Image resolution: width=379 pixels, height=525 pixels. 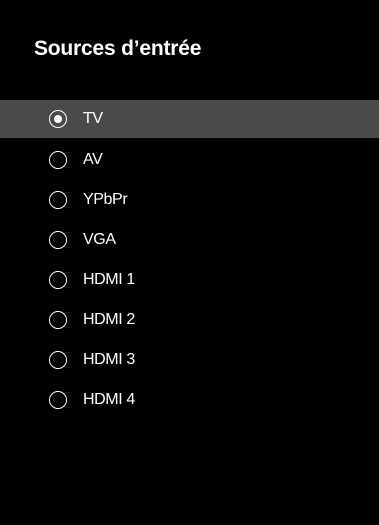 What do you see at coordinates (189, 400) in the screenshot?
I see `source-option-hdmi-4: HDMI 4` at bounding box center [189, 400].